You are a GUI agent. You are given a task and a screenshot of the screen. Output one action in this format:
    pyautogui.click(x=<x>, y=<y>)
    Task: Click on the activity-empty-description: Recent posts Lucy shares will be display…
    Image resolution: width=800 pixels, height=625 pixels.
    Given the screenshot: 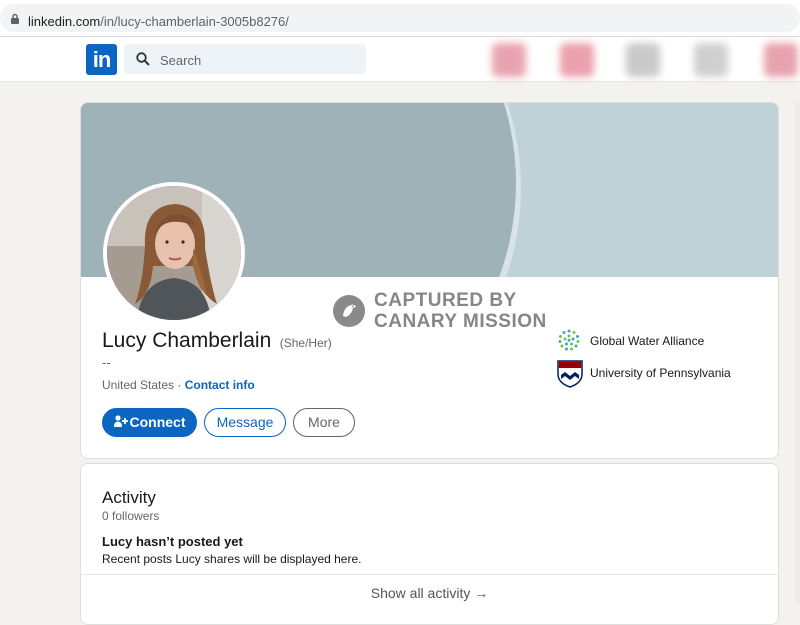 What is the action you would take?
    pyautogui.click(x=232, y=559)
    